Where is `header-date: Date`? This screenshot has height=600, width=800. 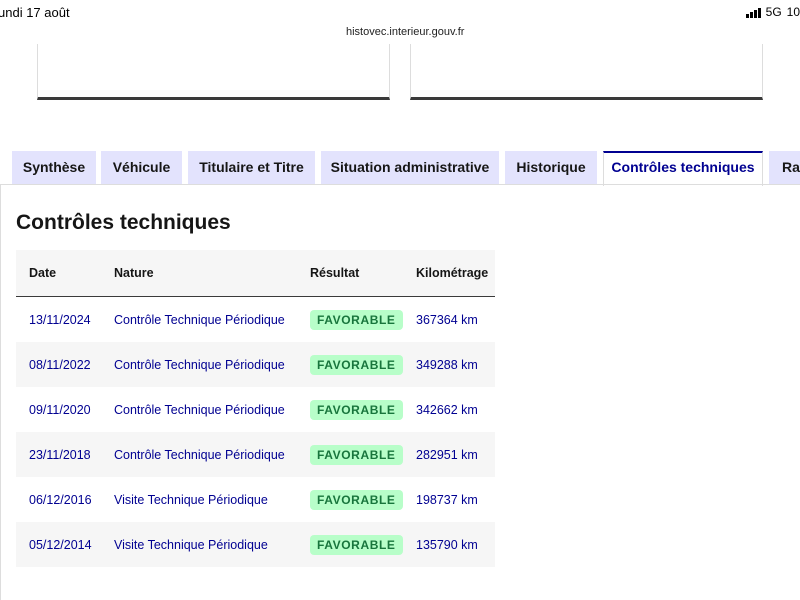
header-date: Date is located at coordinates (58, 273).